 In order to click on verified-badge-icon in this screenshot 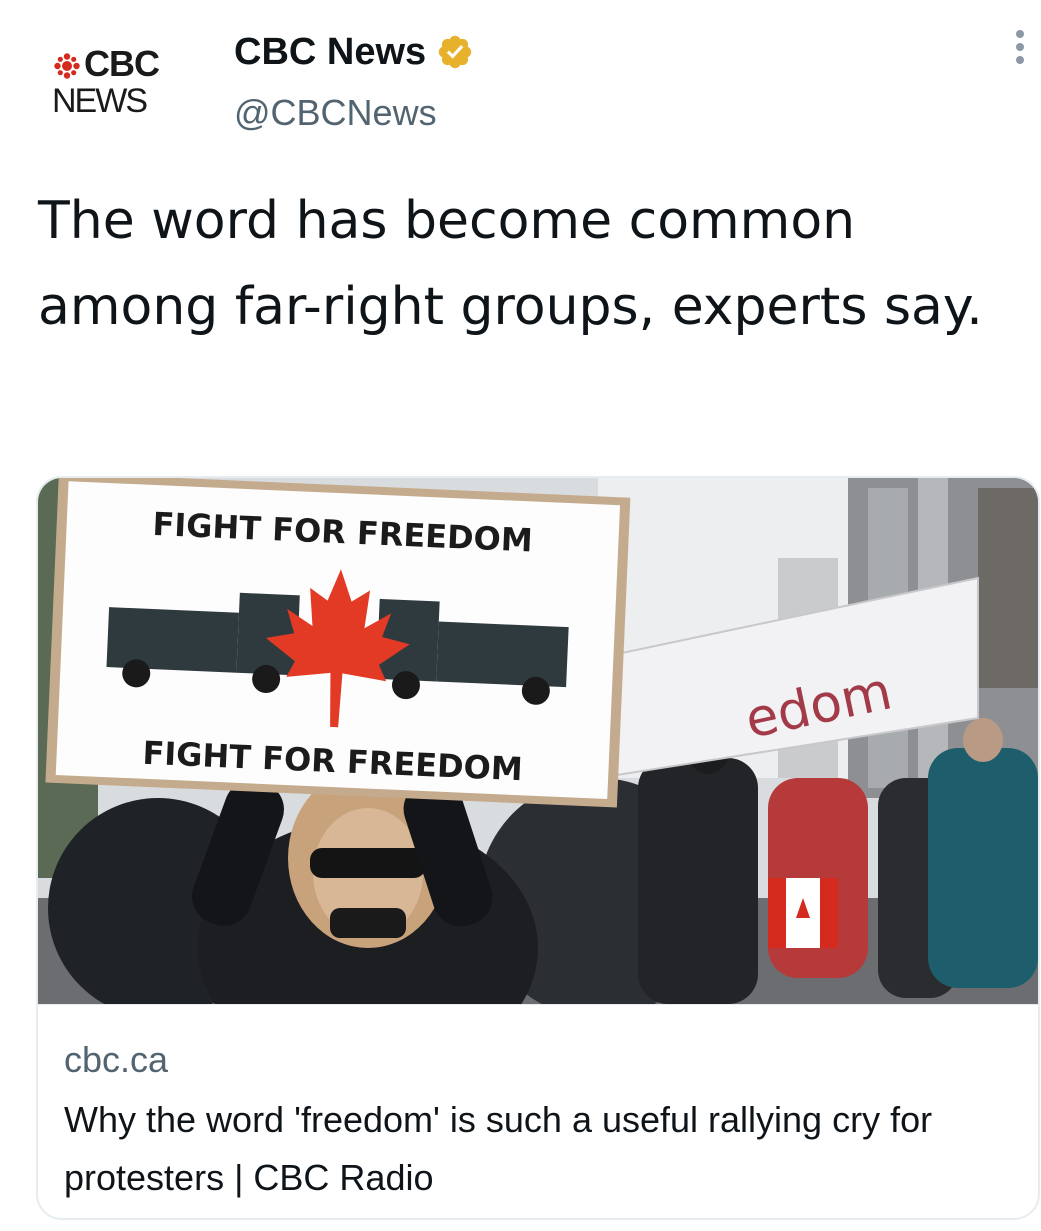, I will do `click(455, 52)`.